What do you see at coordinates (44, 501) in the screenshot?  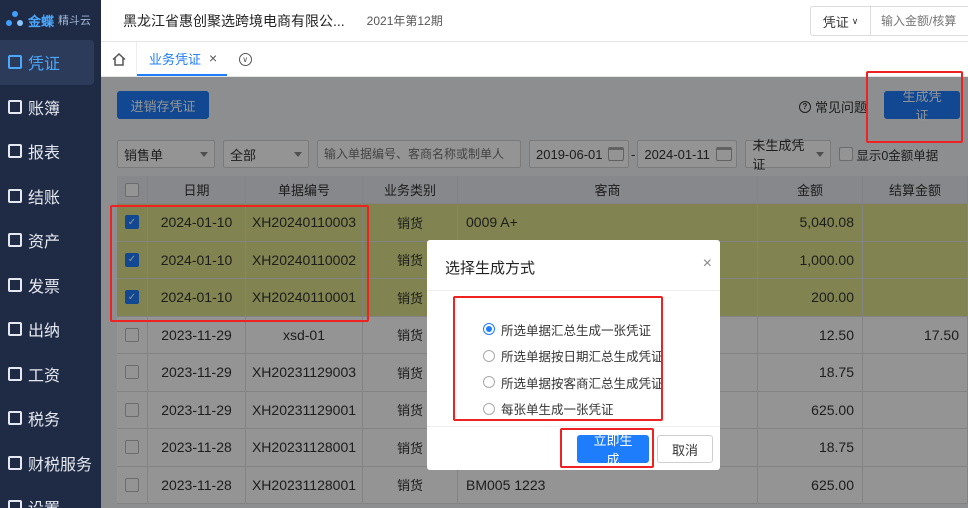 I see `sidebar-item-label: 设置` at bounding box center [44, 501].